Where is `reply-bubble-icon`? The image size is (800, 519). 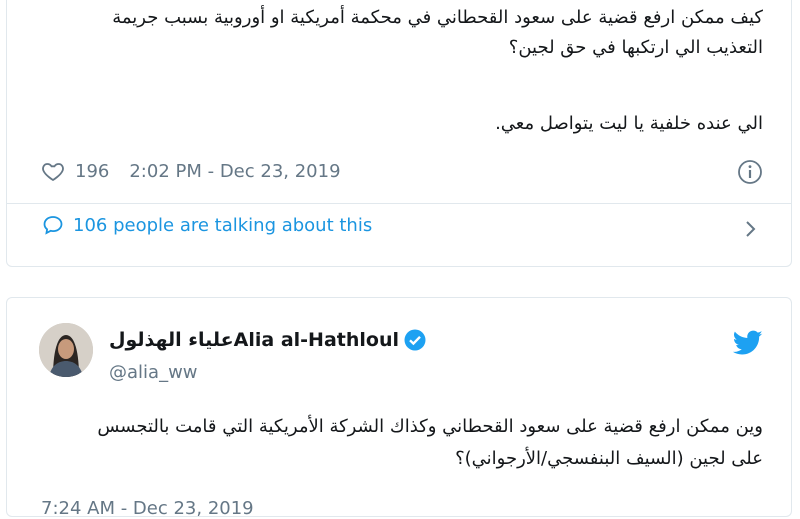 reply-bubble-icon is located at coordinates (53, 225).